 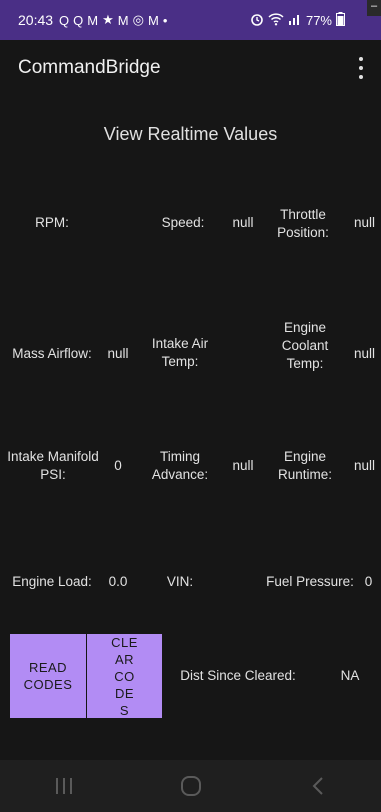 I want to click on dist-since-cleared-value: NA, so click(x=350, y=675).